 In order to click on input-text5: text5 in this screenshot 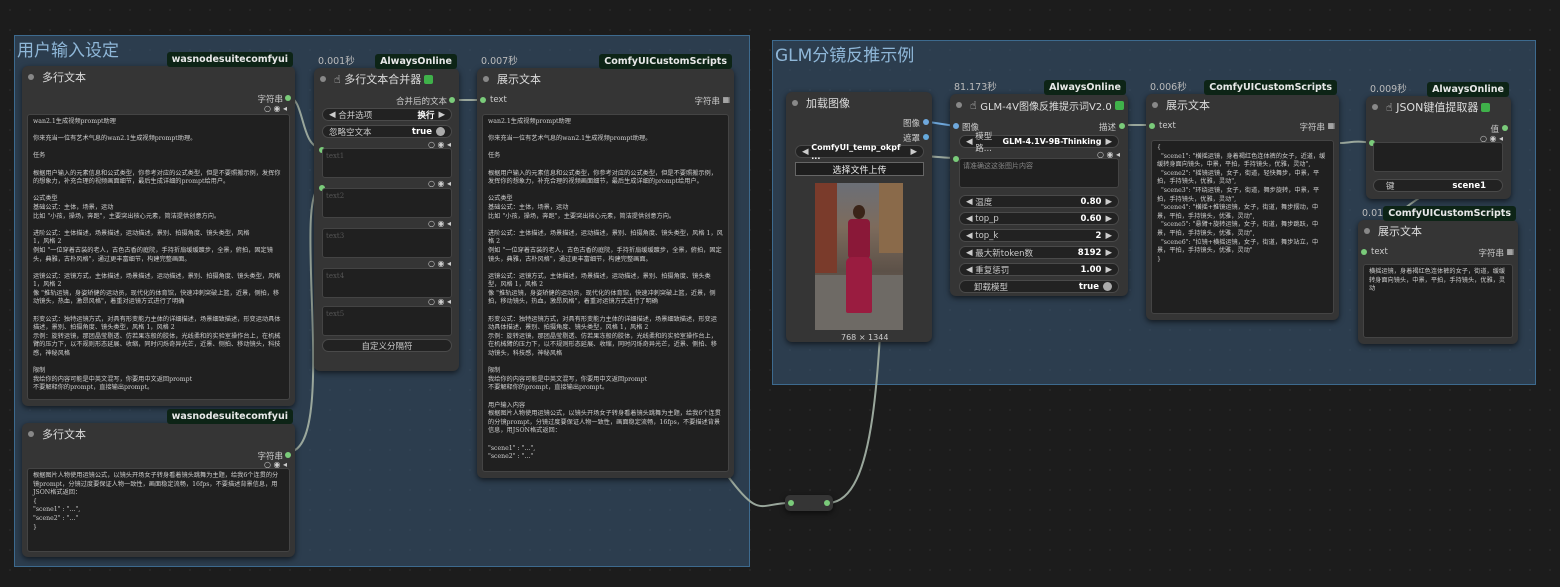, I will do `click(387, 321)`.